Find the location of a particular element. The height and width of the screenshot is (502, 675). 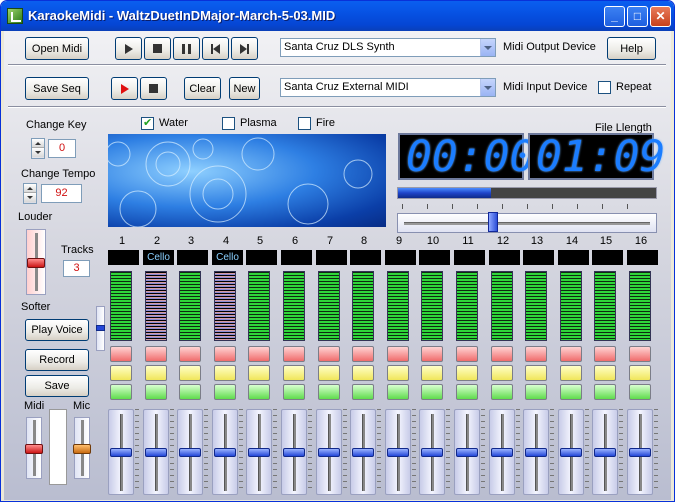

change-key-spinner is located at coordinates (38, 148).